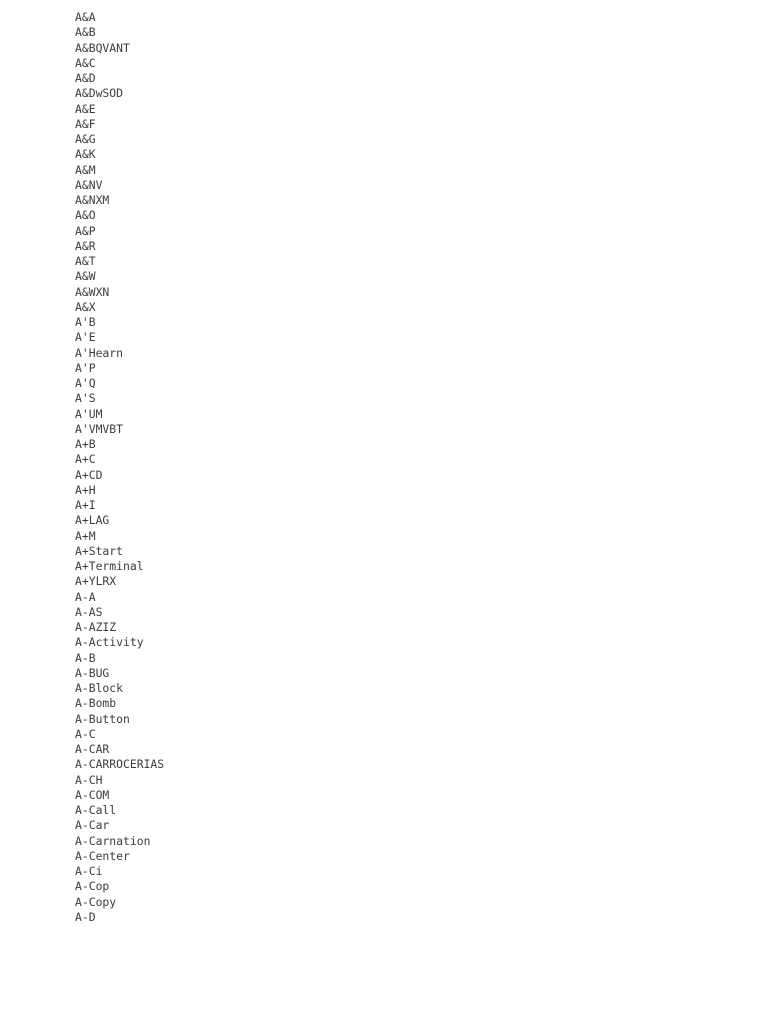 Image resolution: width=768 pixels, height=1024 pixels. What do you see at coordinates (99, 93) in the screenshot?
I see `list-item: A&DwSOD` at bounding box center [99, 93].